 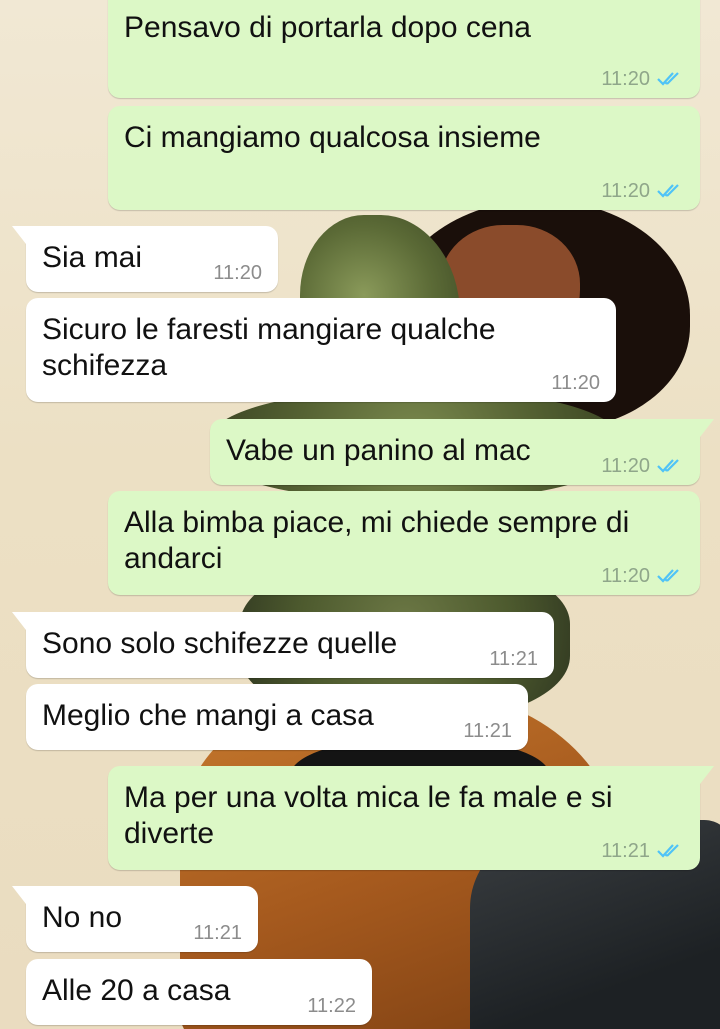 I want to click on incoming-message-bubble: Meglio che mangi a casa 11:21, so click(x=277, y=717).